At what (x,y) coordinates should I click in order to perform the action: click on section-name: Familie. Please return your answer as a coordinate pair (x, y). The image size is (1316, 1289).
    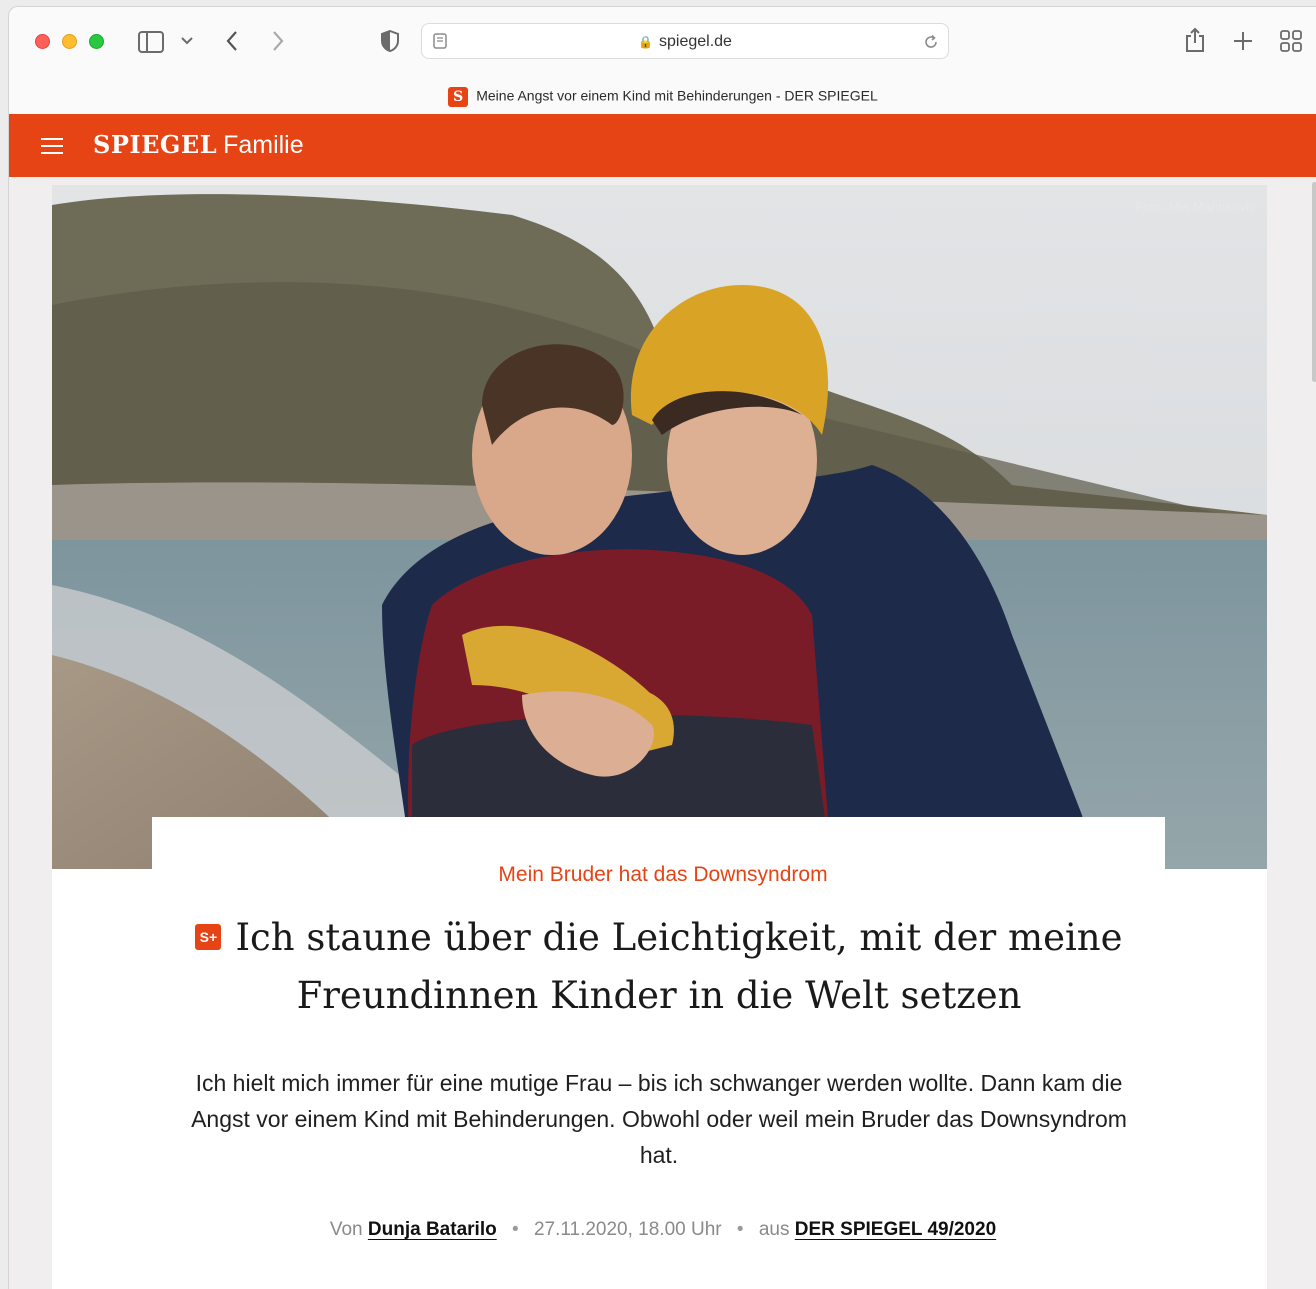
    Looking at the image, I should click on (263, 145).